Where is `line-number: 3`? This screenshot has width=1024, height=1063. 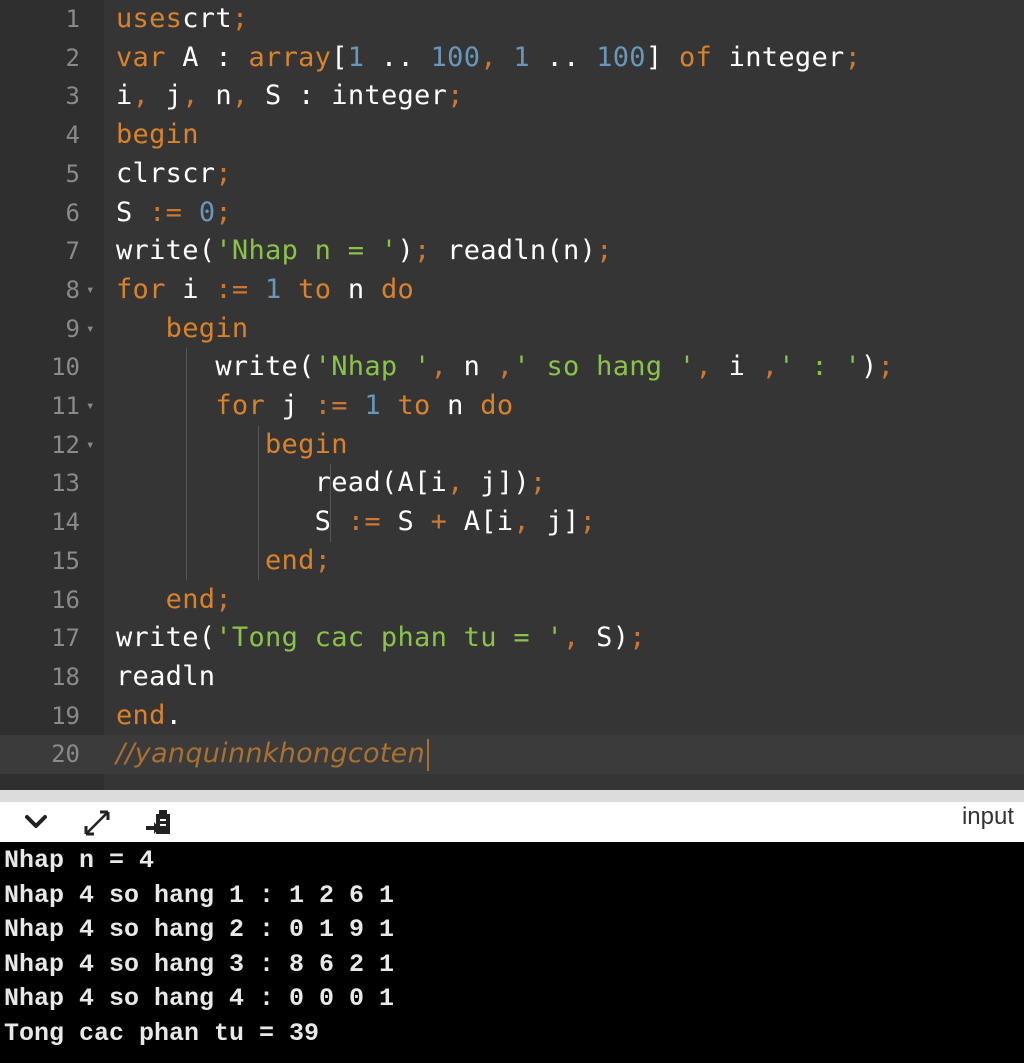
line-number: 3 is located at coordinates (72, 96).